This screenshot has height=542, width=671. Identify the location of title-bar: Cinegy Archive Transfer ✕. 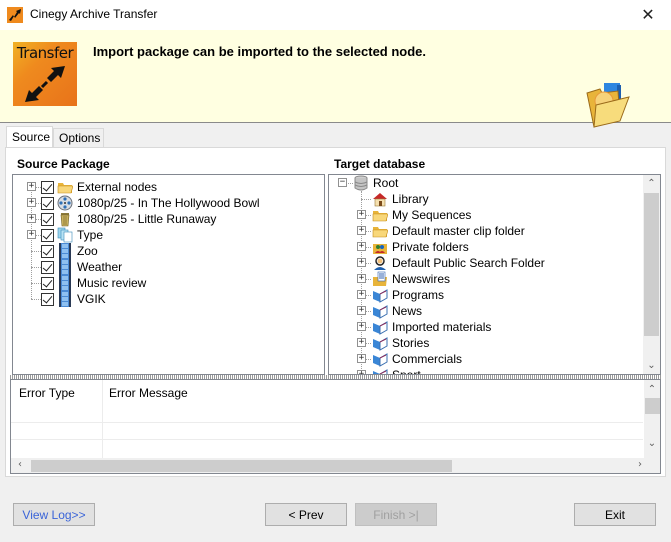
(335, 15).